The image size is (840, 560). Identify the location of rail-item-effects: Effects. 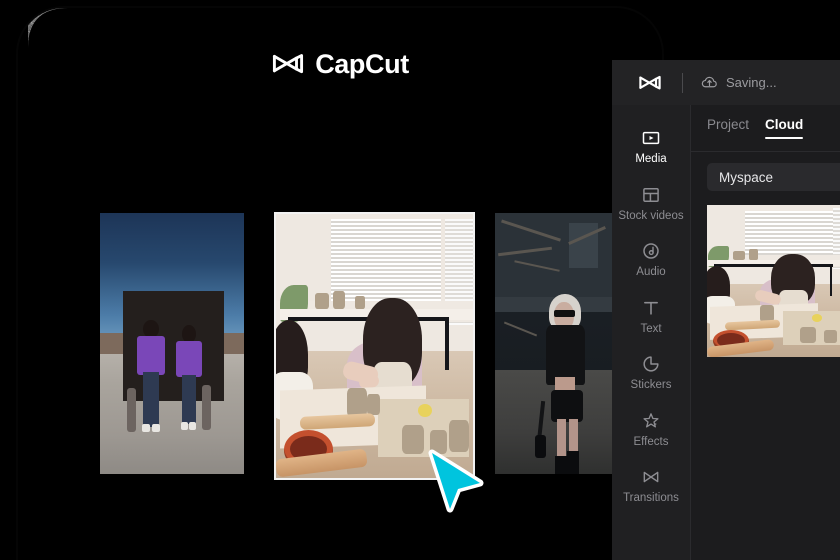
(651, 430).